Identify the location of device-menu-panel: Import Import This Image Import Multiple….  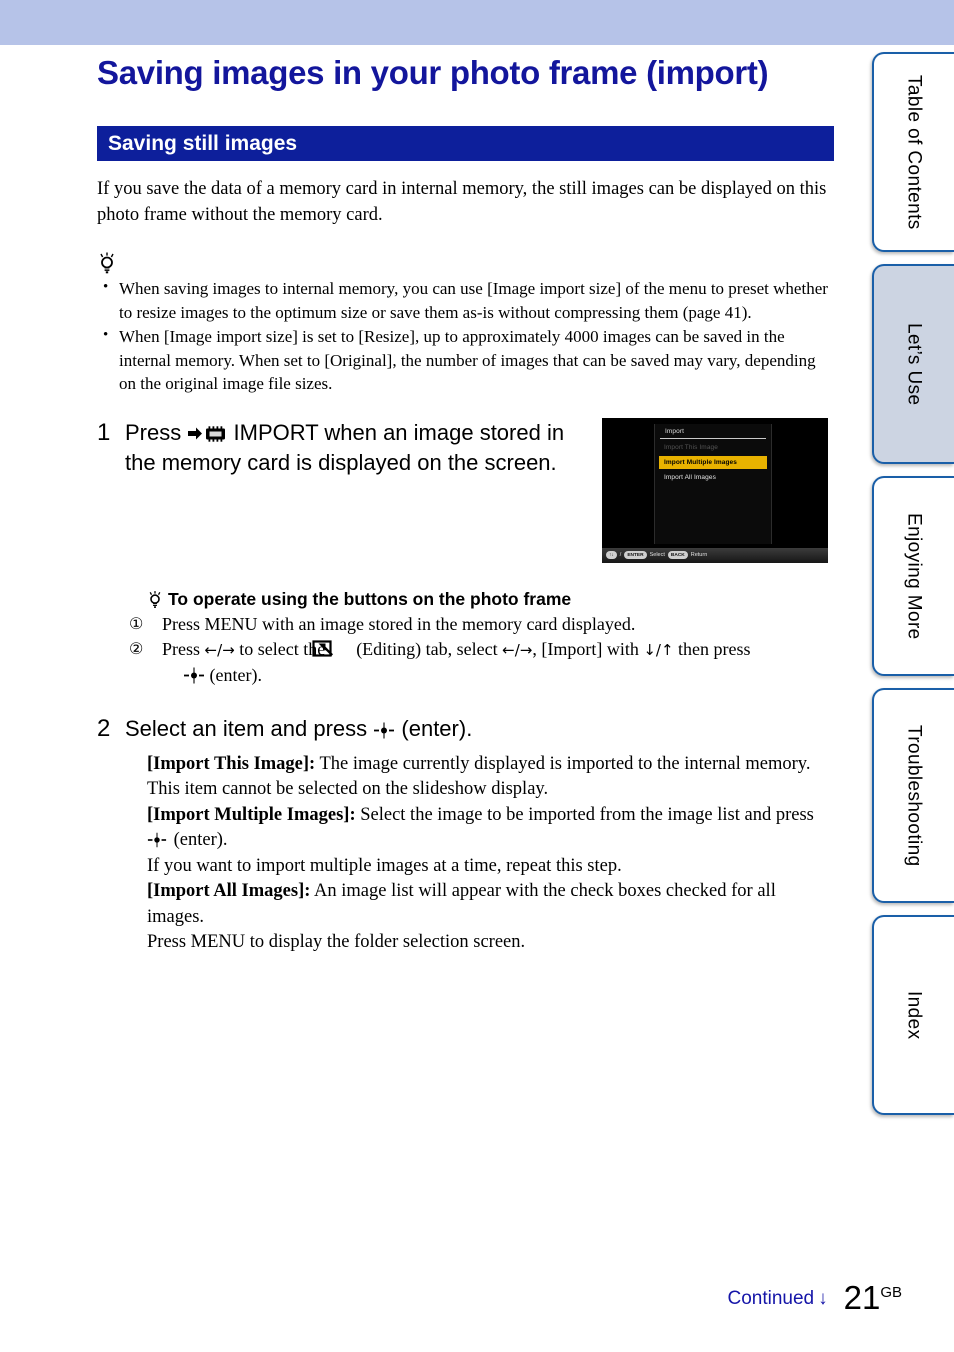
(713, 483).